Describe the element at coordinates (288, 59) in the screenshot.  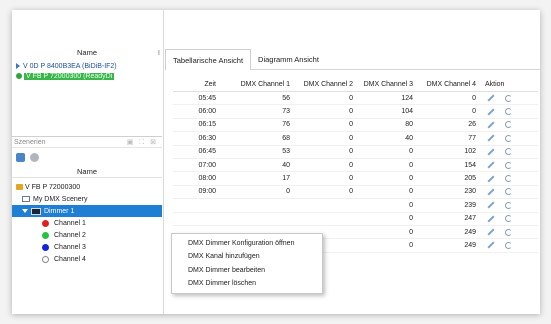
I see `tab-diagram-view: Diagramm Ansicht` at that location.